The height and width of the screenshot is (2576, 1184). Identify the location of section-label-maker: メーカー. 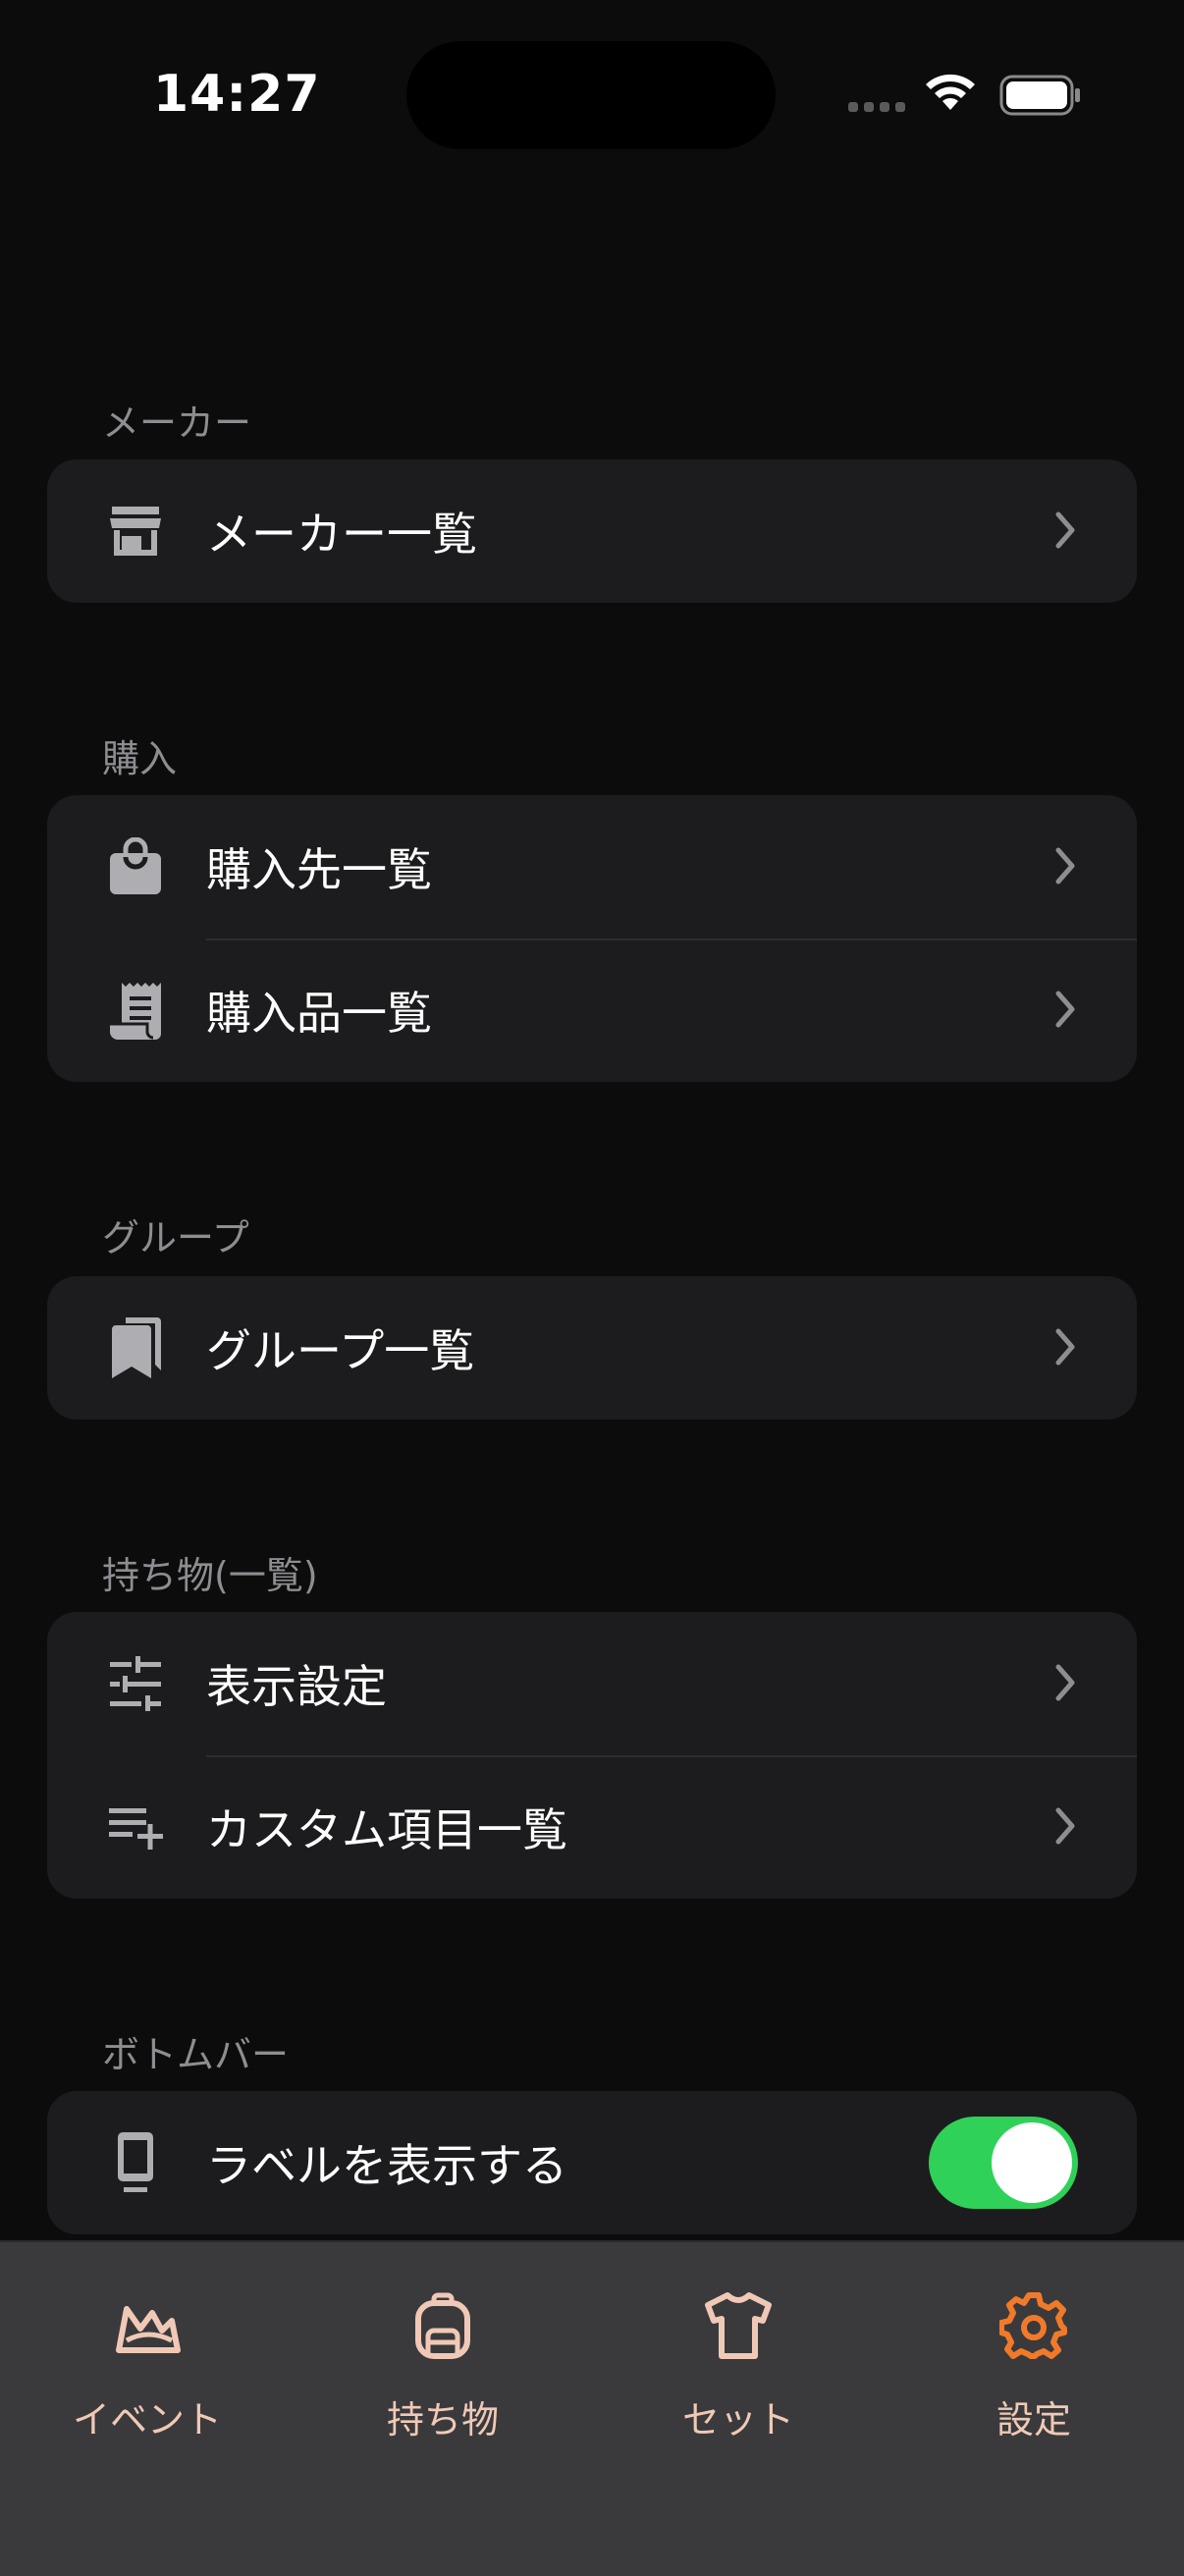
(177, 423).